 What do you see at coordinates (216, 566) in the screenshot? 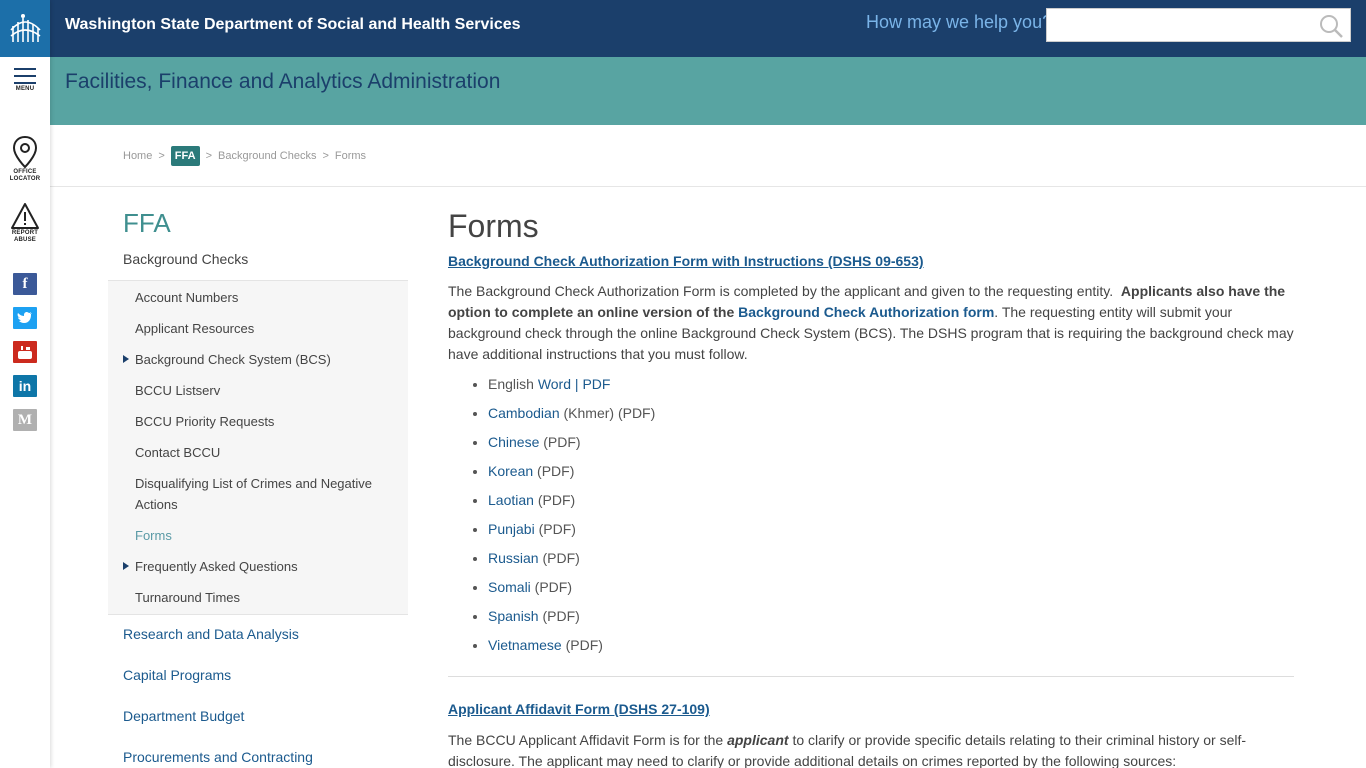
I see `sidebar-item-label: Frequently Asked Questions` at bounding box center [216, 566].